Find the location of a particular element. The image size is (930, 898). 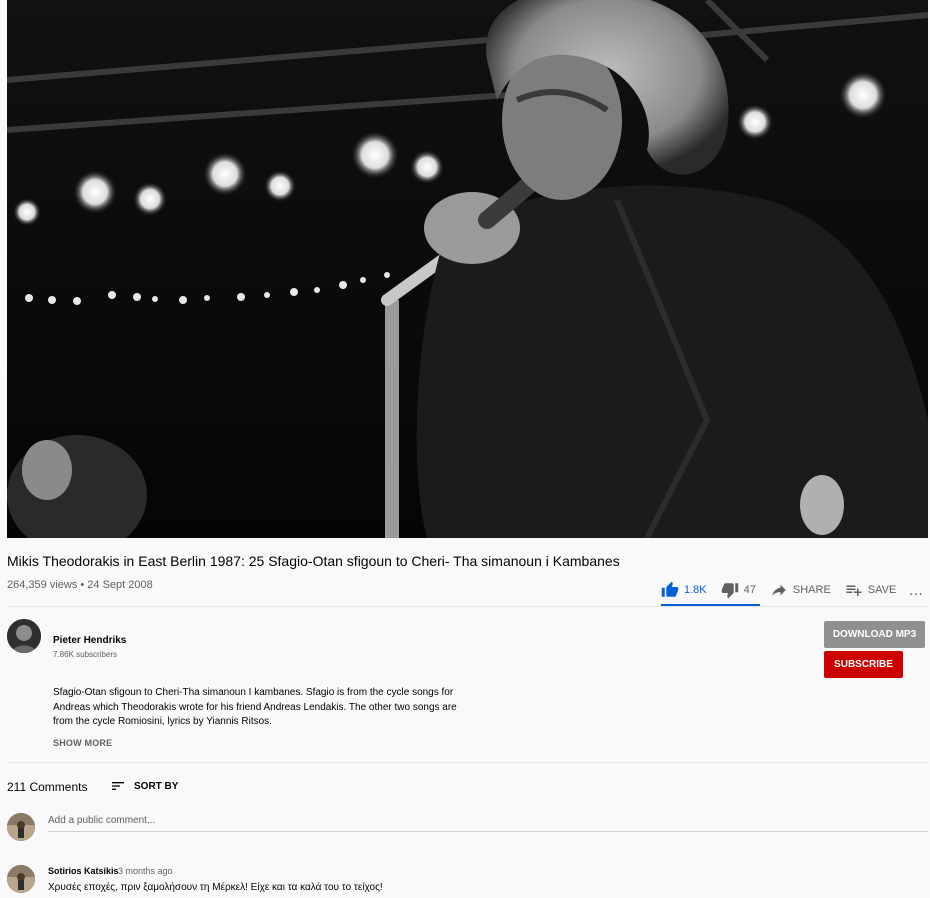

channel-avatar is located at coordinates (24, 636).